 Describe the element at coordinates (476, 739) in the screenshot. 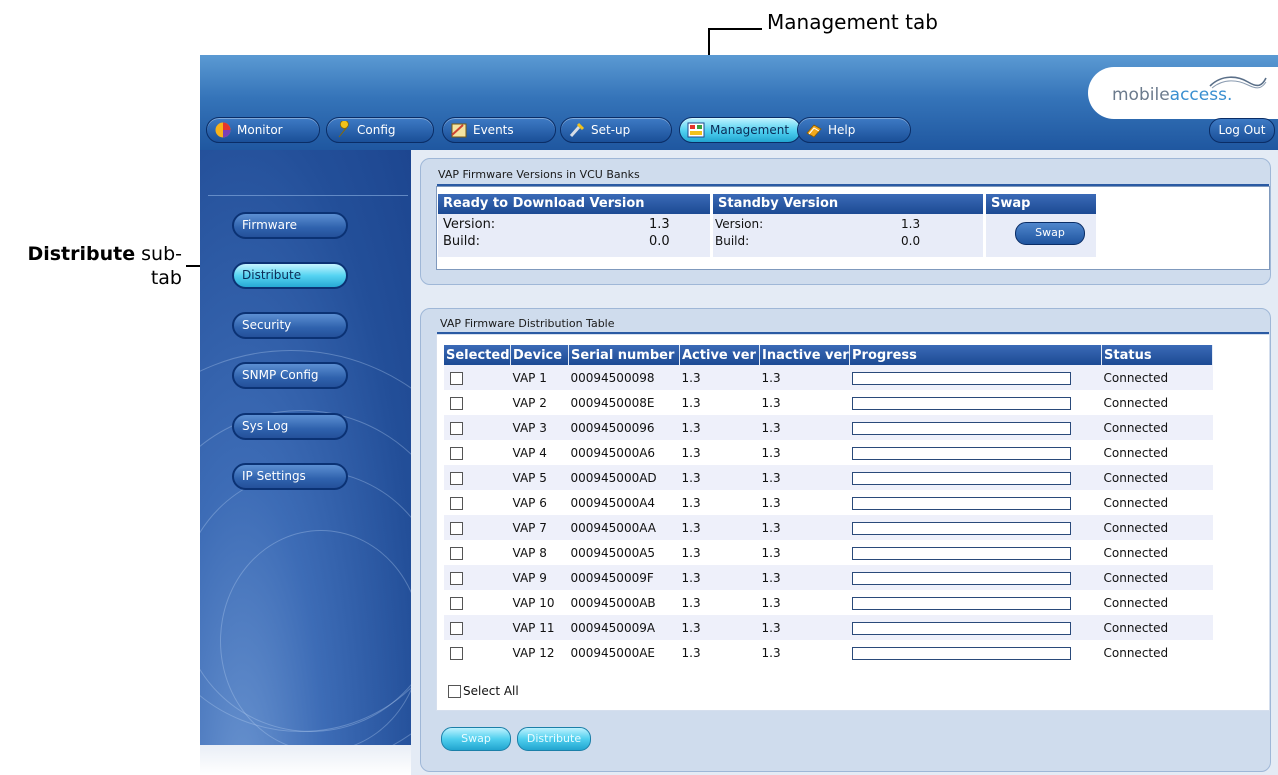

I see `swap-button: Swap` at that location.